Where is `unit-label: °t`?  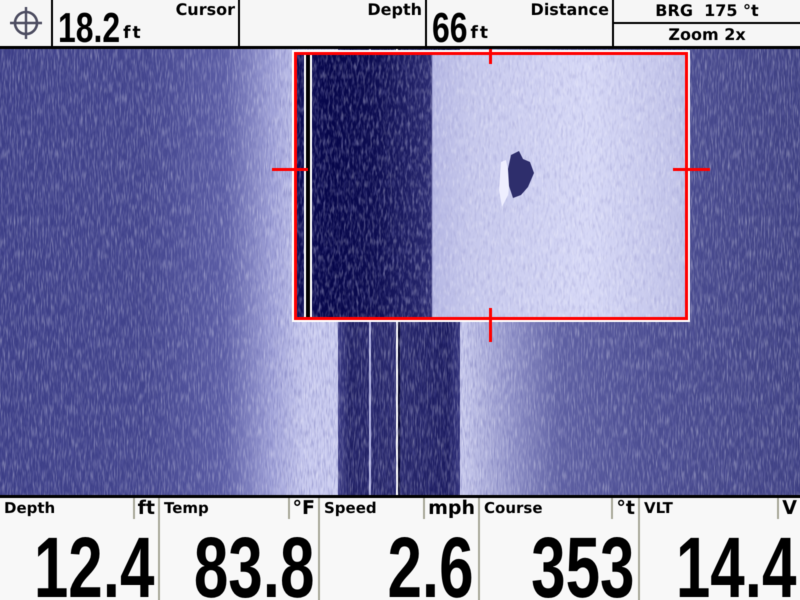 unit-label: °t is located at coordinates (624, 508).